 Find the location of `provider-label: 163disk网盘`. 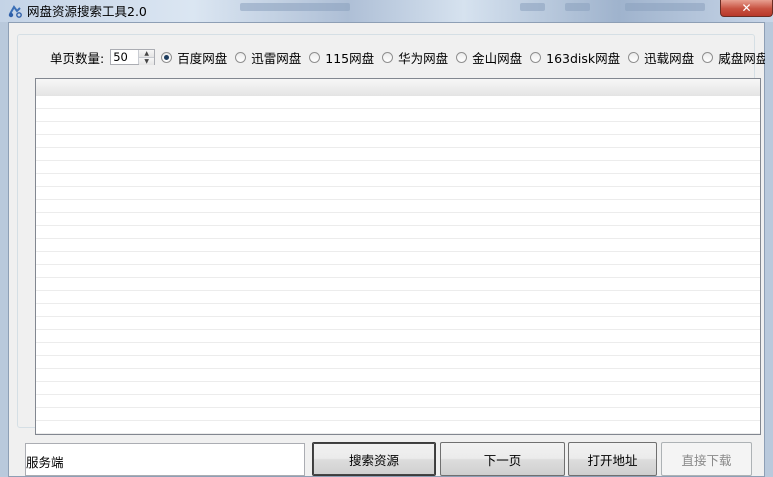

provider-label: 163disk网盘 is located at coordinates (583, 58).